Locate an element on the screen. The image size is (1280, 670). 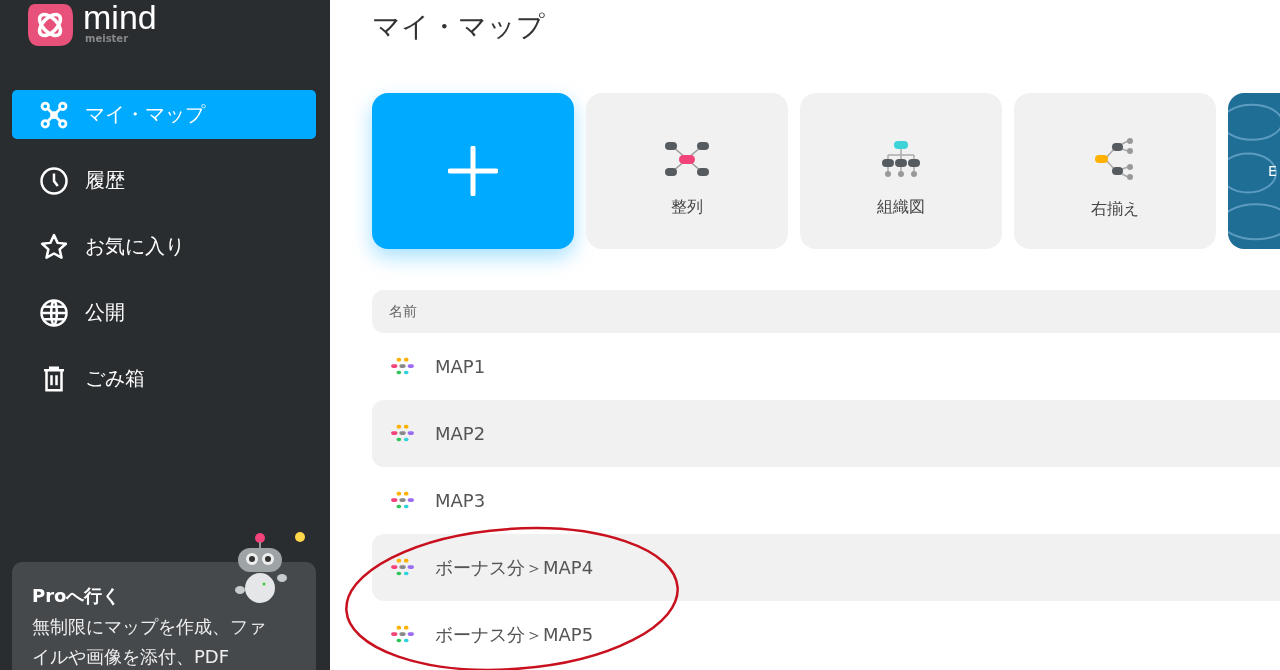
template-card: 右揃え is located at coordinates (1115, 171).